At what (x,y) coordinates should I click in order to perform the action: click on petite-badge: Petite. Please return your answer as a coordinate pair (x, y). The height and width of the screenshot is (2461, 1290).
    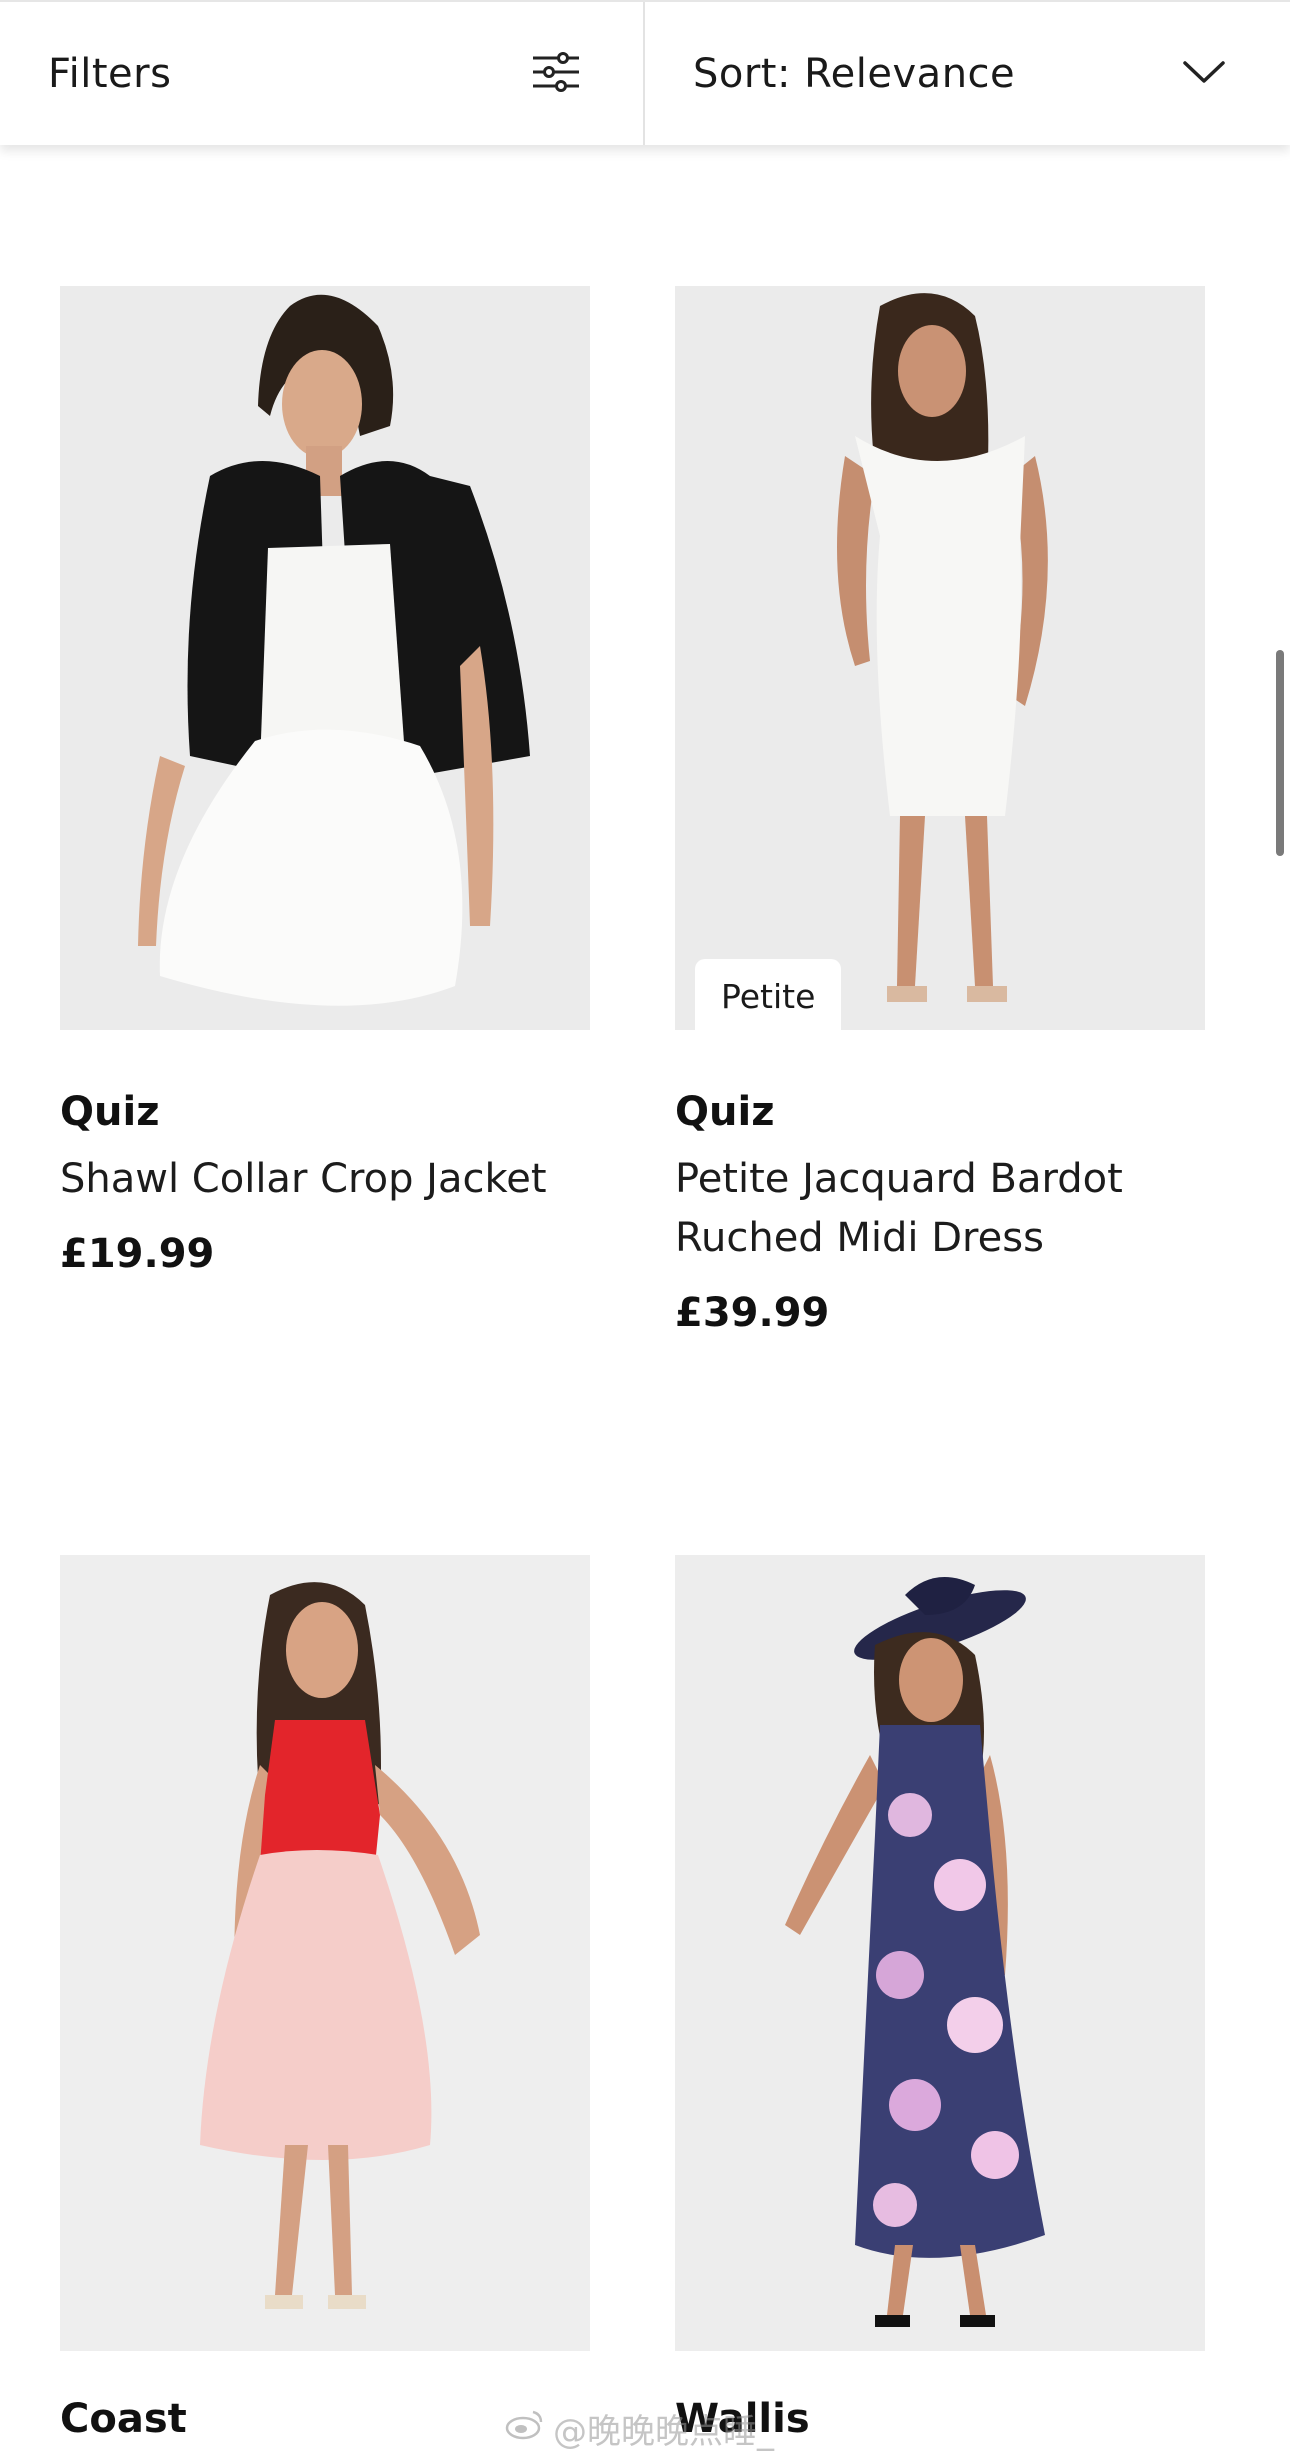
    Looking at the image, I should click on (768, 994).